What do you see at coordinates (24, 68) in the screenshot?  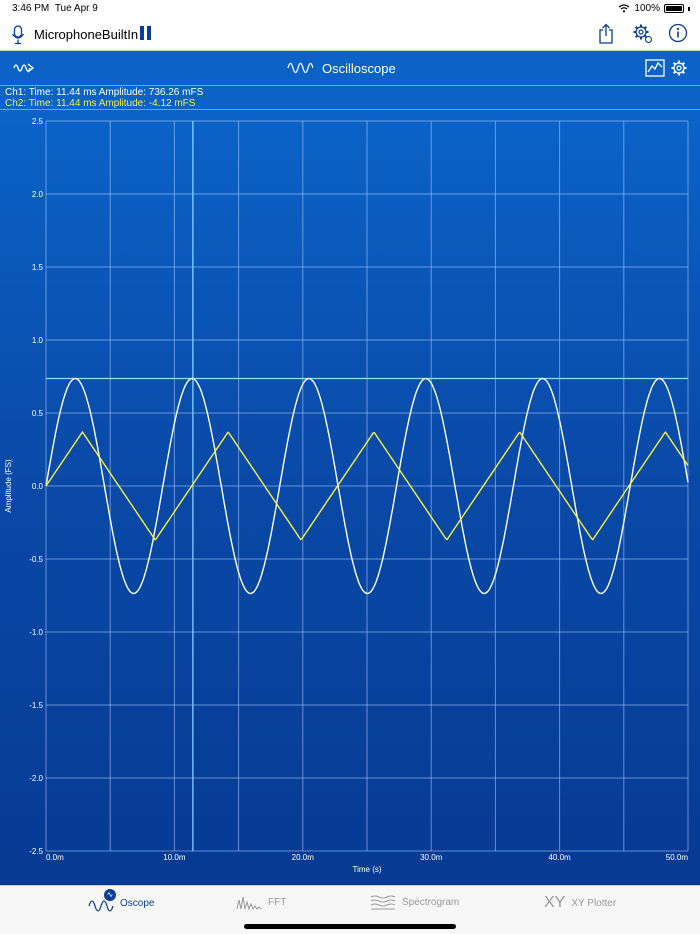 I see `signal-generator-icon` at bounding box center [24, 68].